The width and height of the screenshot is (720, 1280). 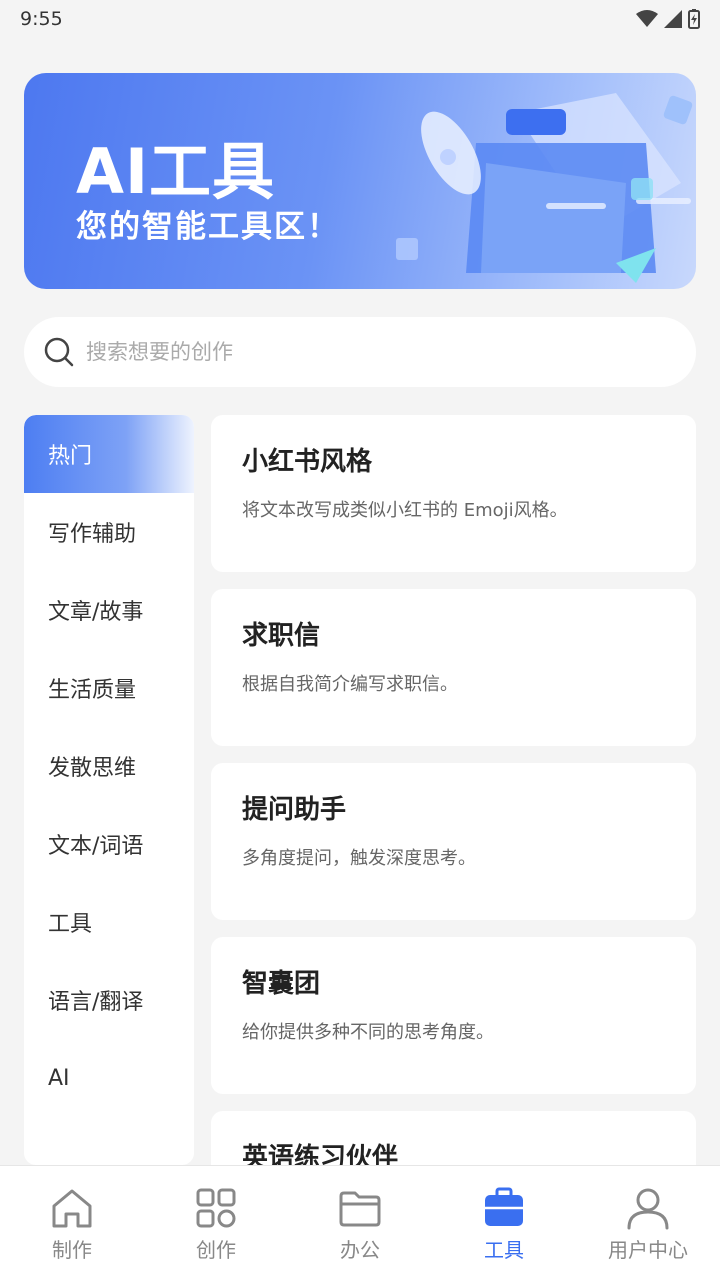 What do you see at coordinates (360, 1250) in the screenshot?
I see `nav-label: 办公` at bounding box center [360, 1250].